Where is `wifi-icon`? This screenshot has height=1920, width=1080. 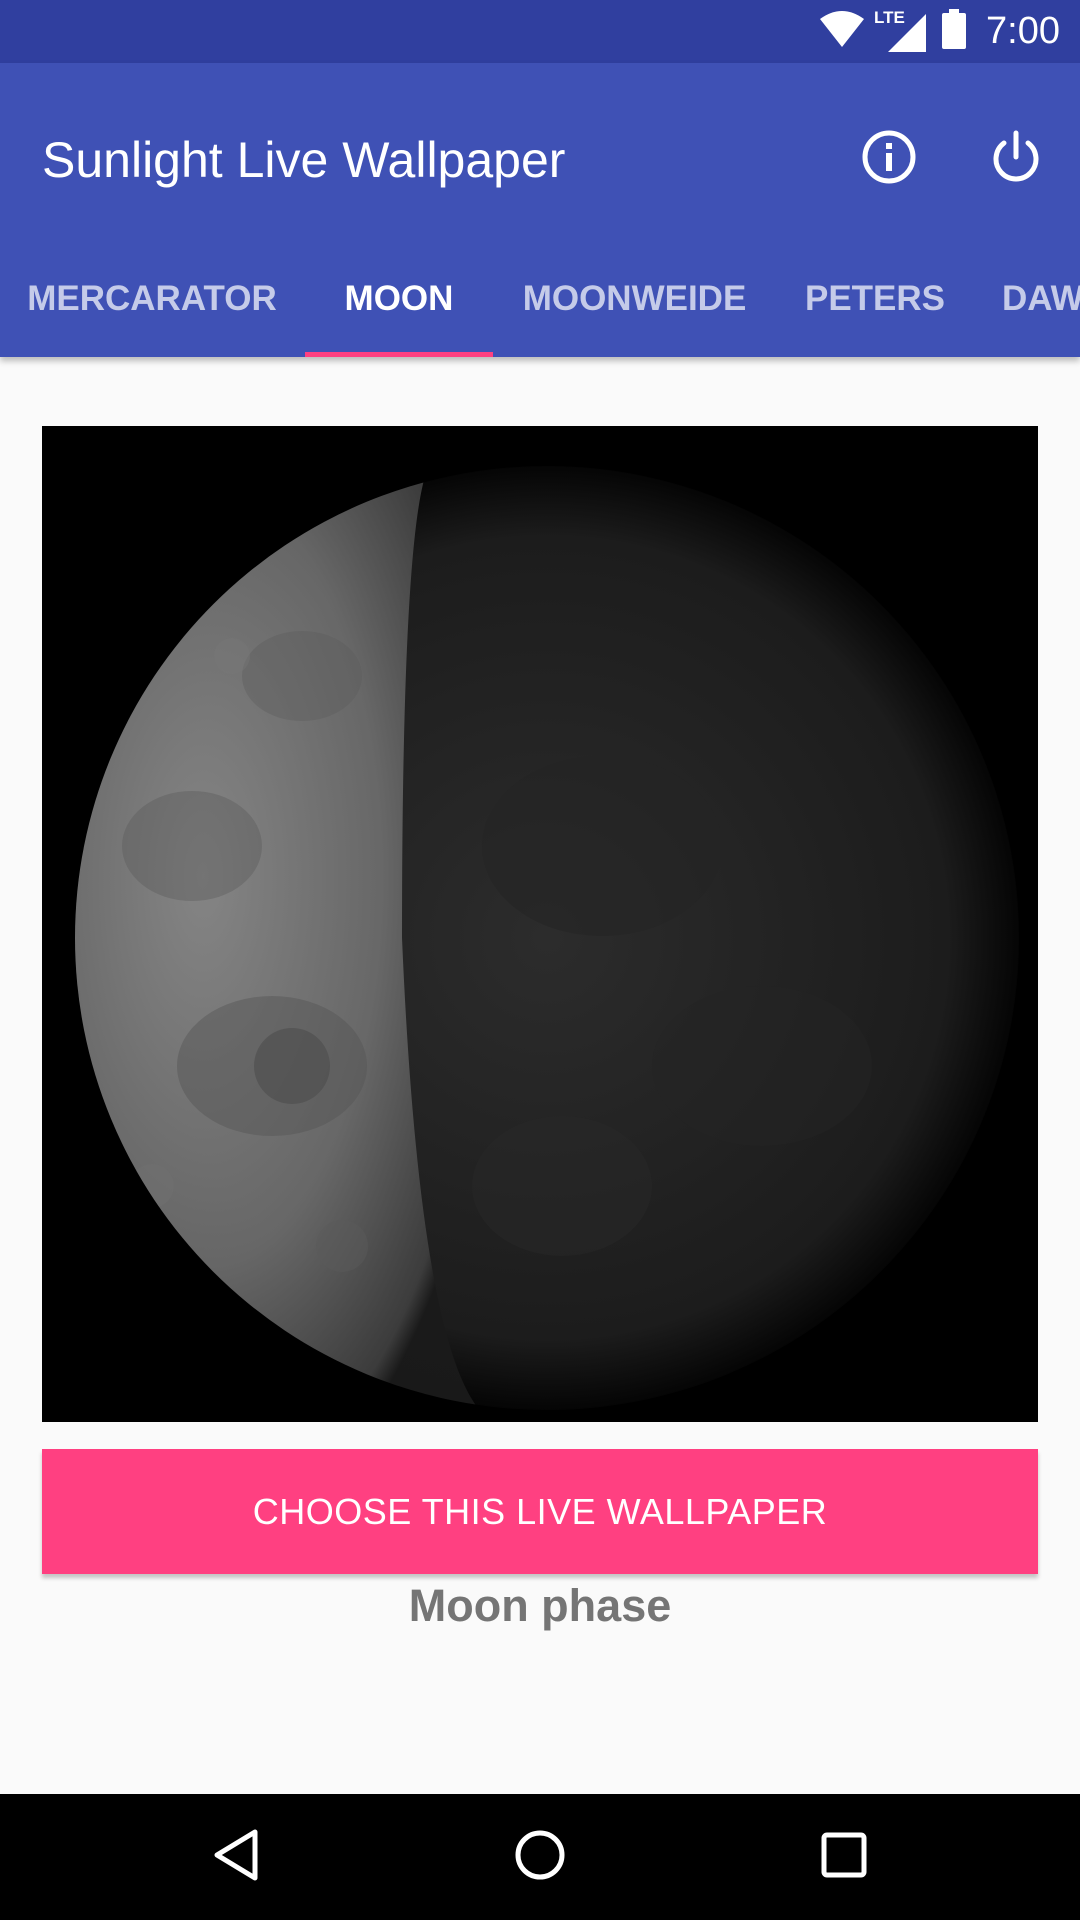 wifi-icon is located at coordinates (842, 31).